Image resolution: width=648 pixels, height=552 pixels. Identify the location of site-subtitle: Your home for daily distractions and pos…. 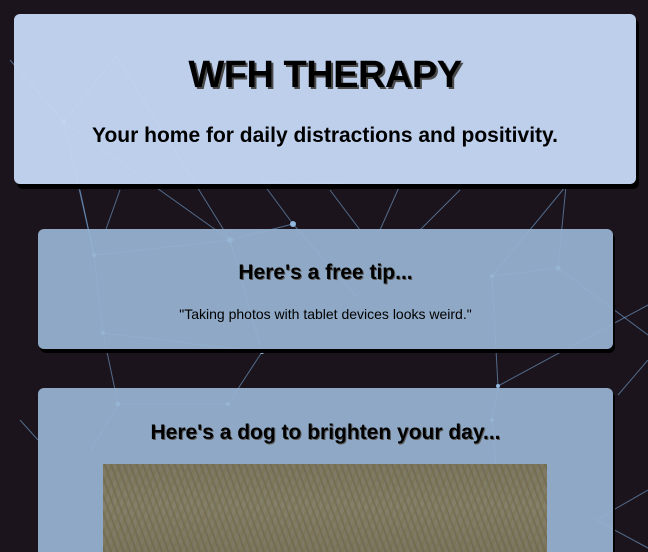
(325, 135).